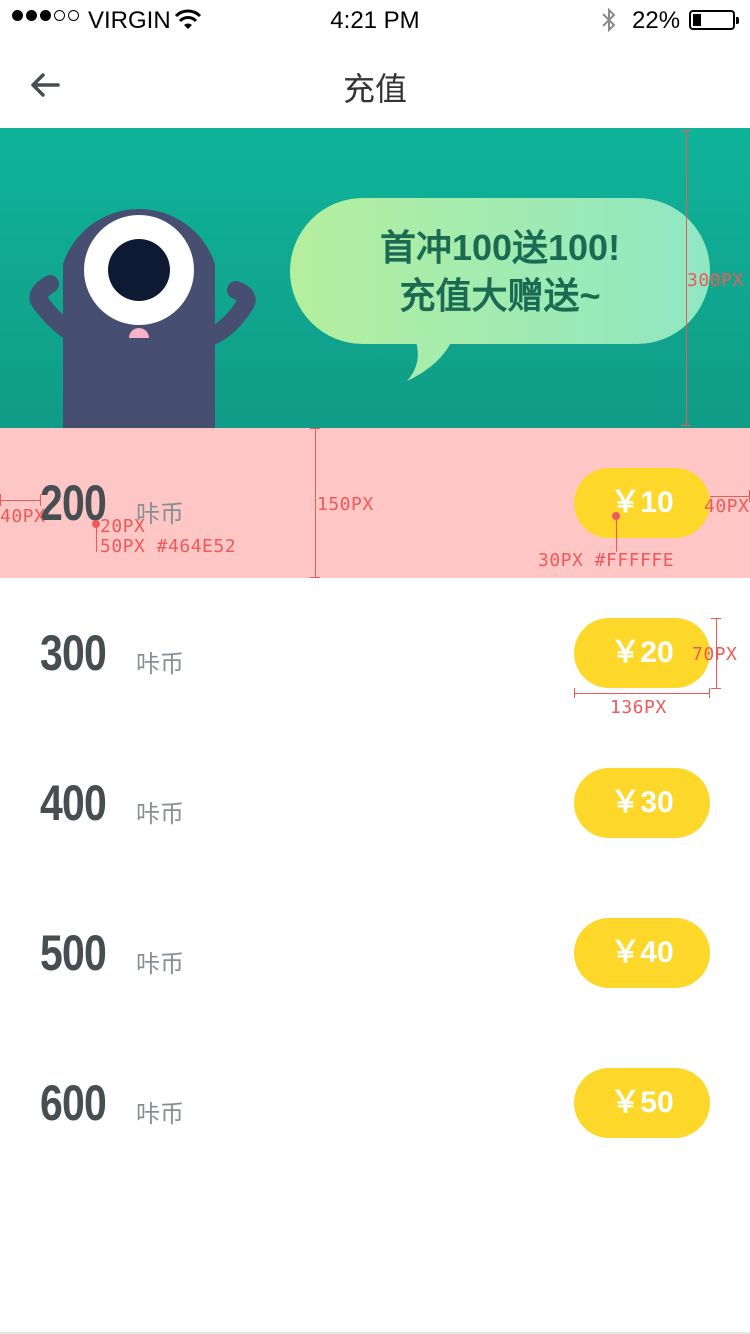 Image resolution: width=750 pixels, height=1334 pixels. What do you see at coordinates (375, 20) in the screenshot?
I see `status-bar: VIRGIN 4:21 PM 22%` at bounding box center [375, 20].